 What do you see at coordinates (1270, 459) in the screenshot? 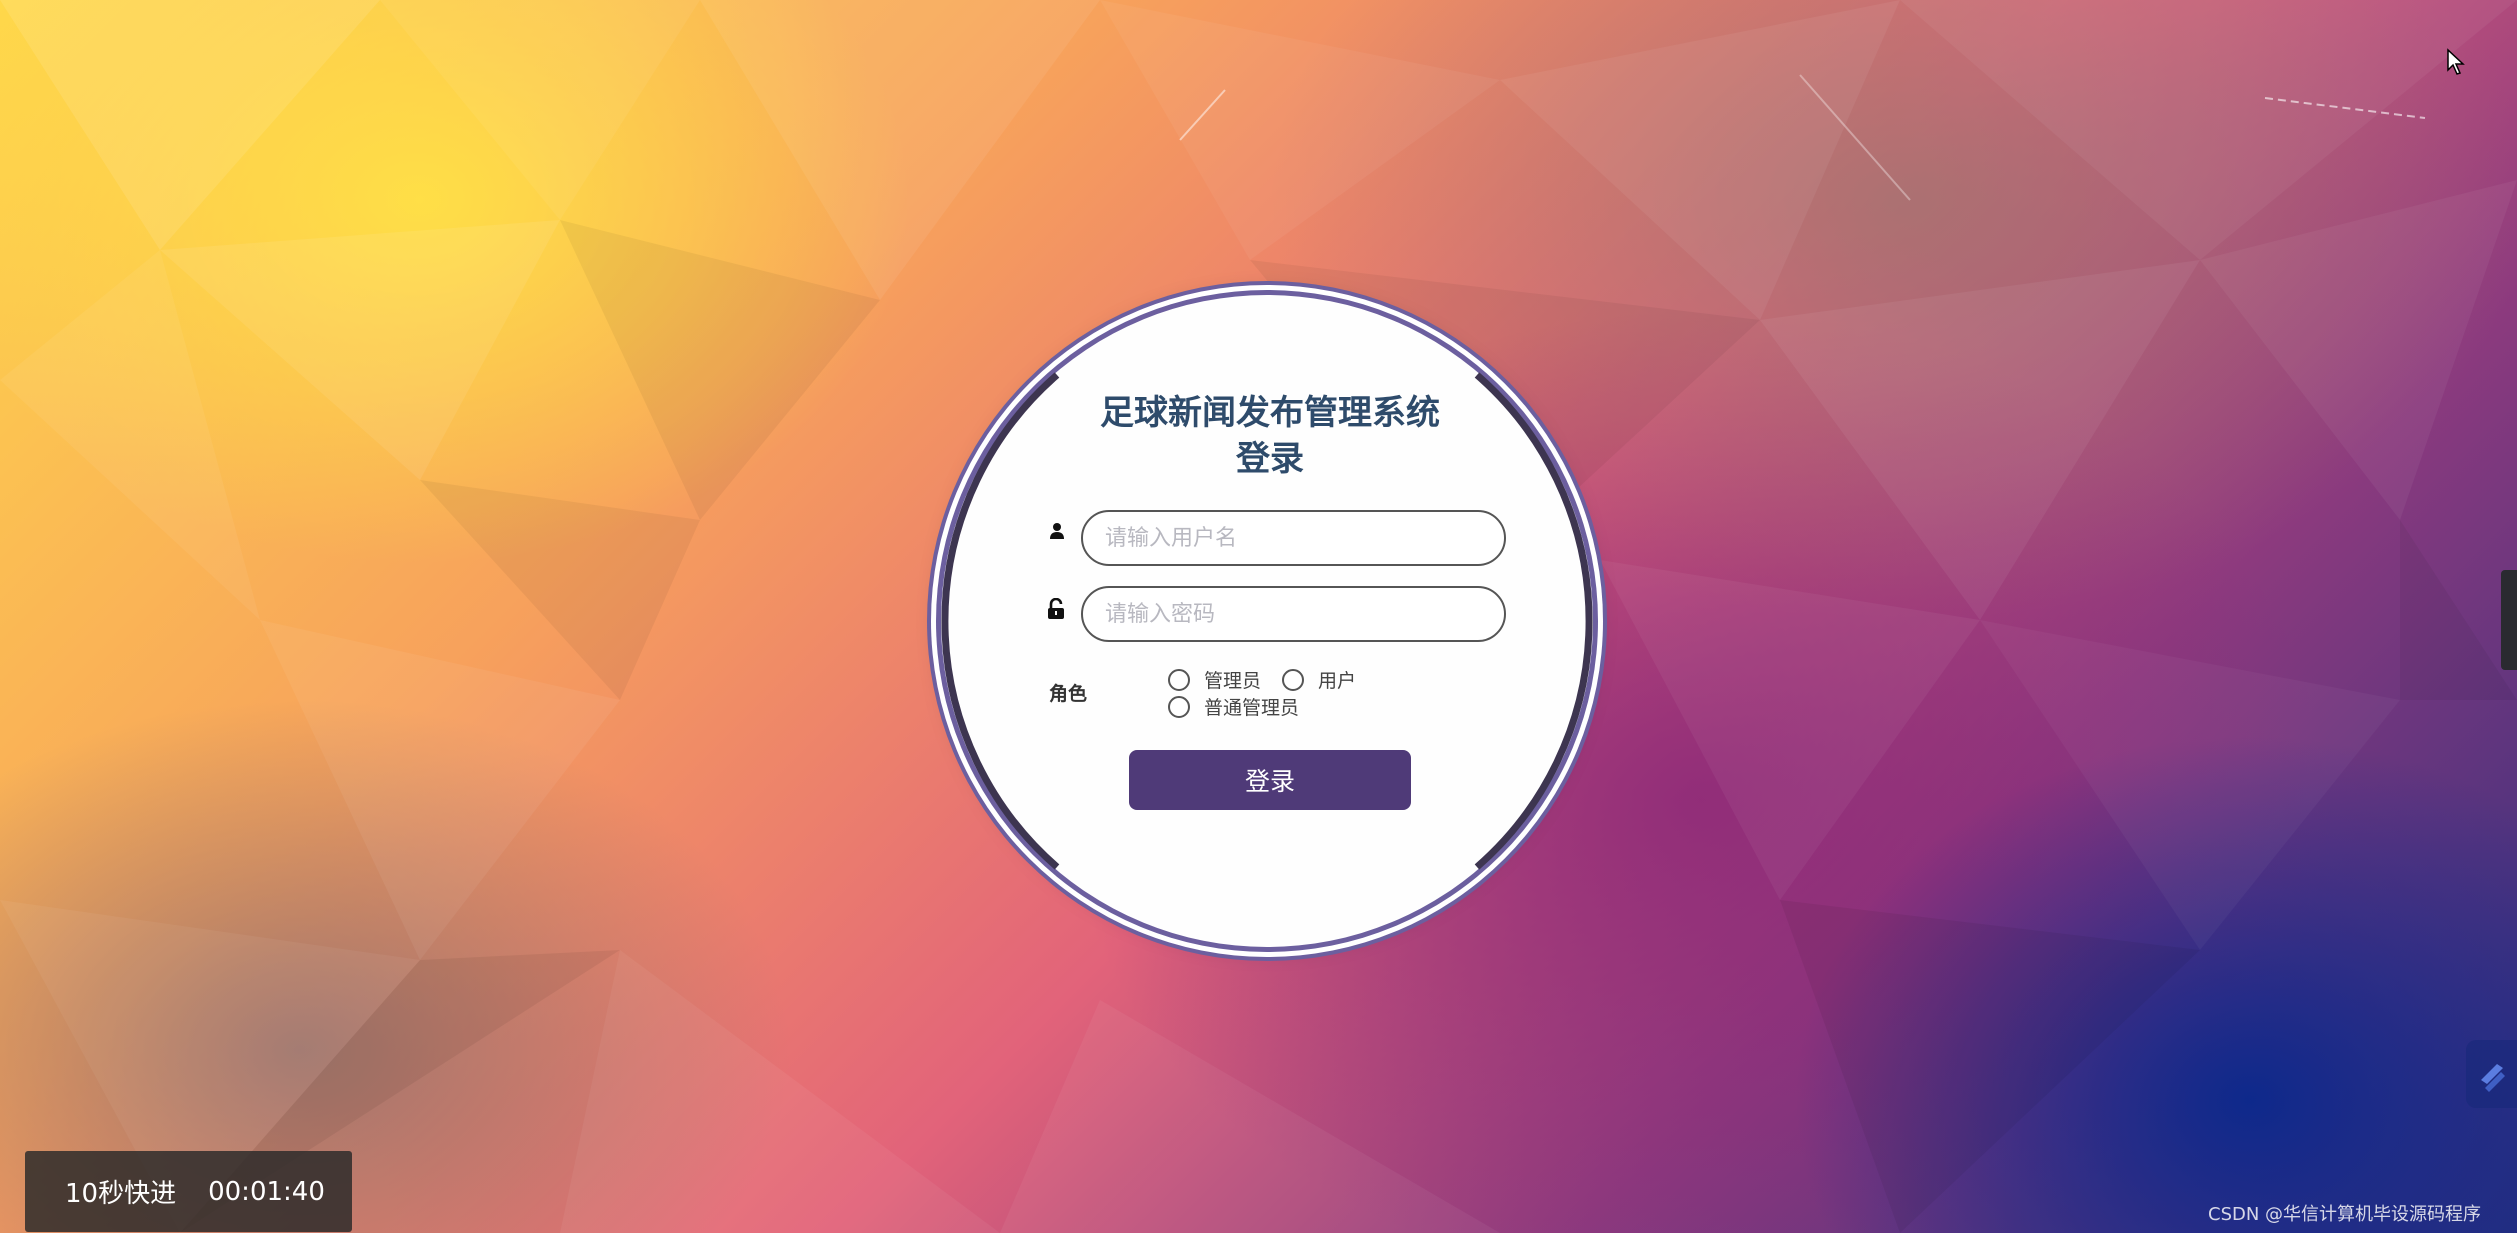
I see `title-login: 登录` at bounding box center [1270, 459].